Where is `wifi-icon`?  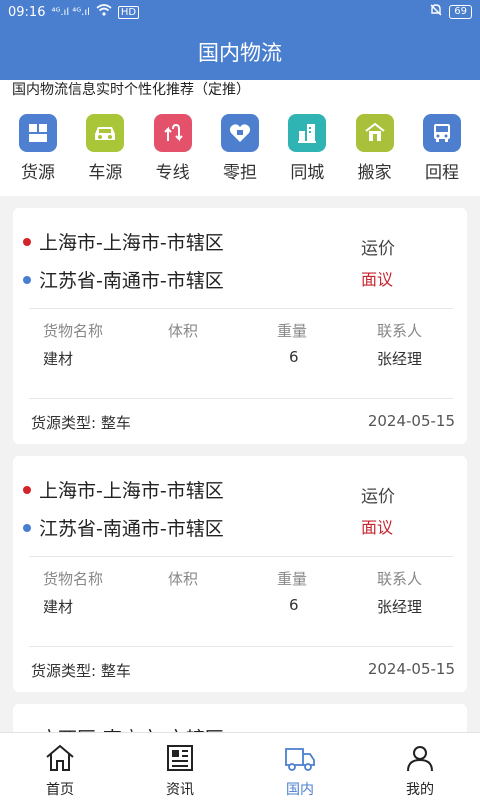 wifi-icon is located at coordinates (104, 12).